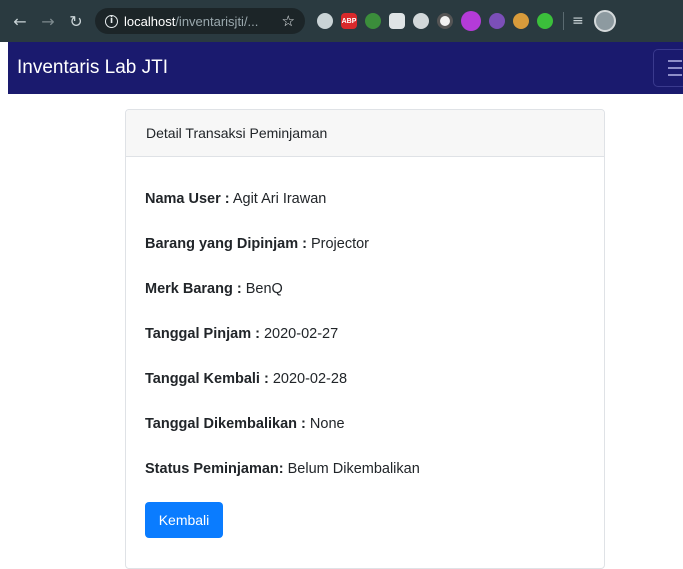  I want to click on field-status: Status Peminjaman: Belum Dikembalikan, so click(282, 469).